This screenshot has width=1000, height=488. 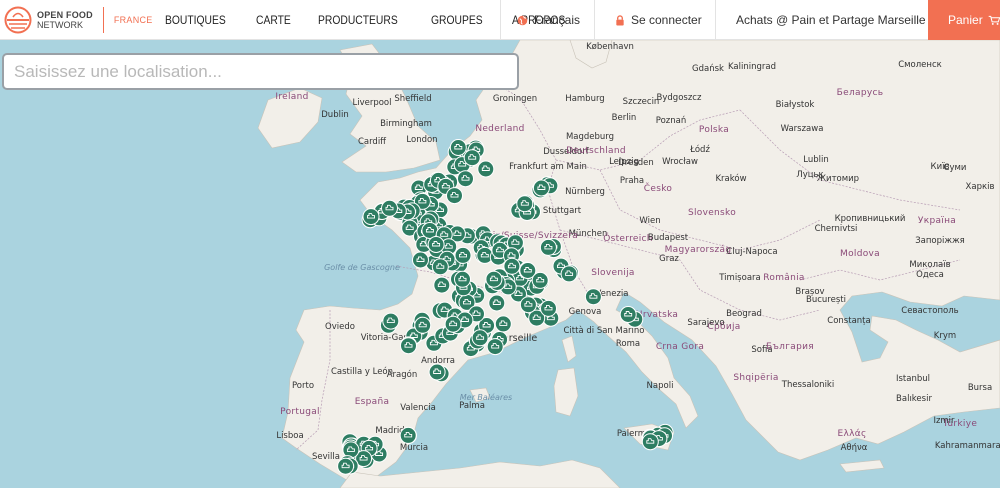 What do you see at coordinates (641, 102) in the screenshot?
I see `map-label: Szczecin` at bounding box center [641, 102].